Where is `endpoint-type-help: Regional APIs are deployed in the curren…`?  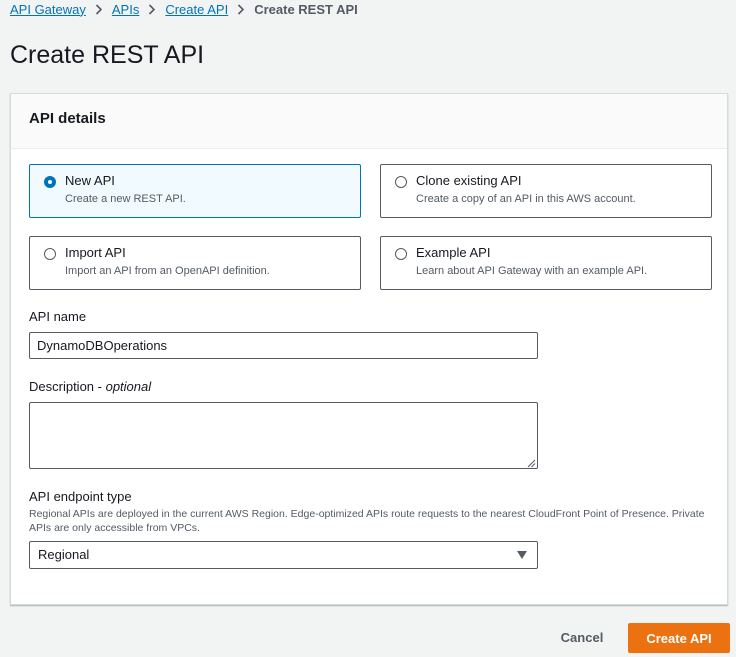
endpoint-type-help: Regional APIs are deployed in the curren… is located at coordinates (367, 521).